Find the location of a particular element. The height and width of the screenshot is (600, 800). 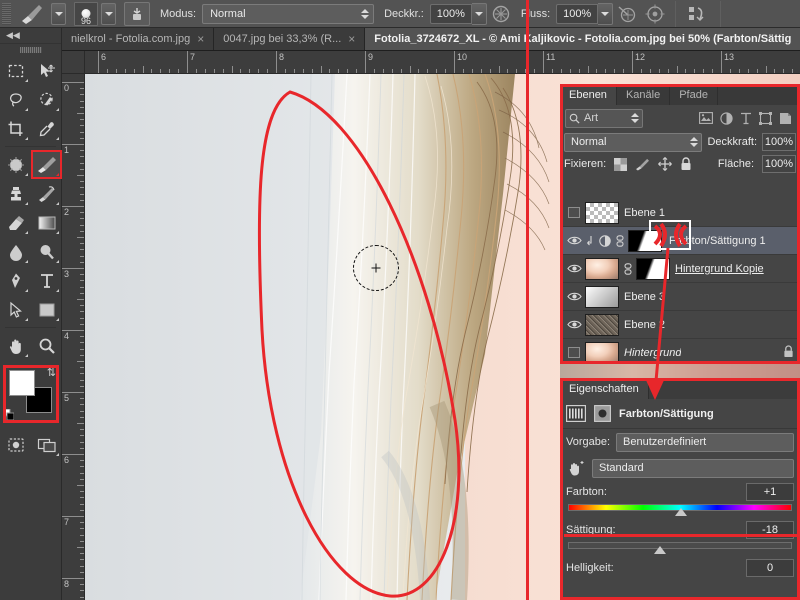

collapse-panel-icon: ◀◀ is located at coordinates (30, 36).